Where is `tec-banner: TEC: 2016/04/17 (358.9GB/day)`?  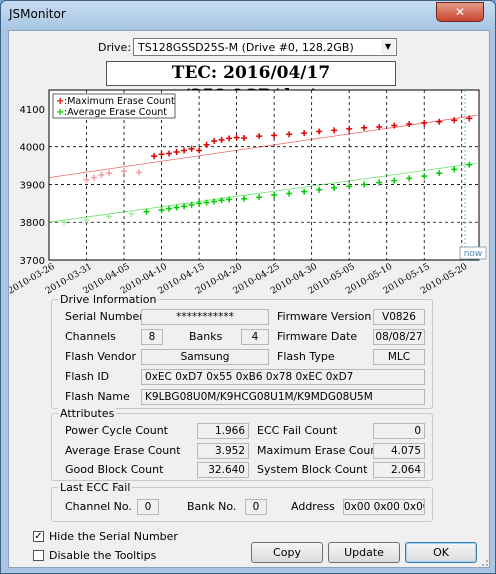
tec-banner: TEC: 2016/04/17 (358.9GB/day) is located at coordinates (251, 83).